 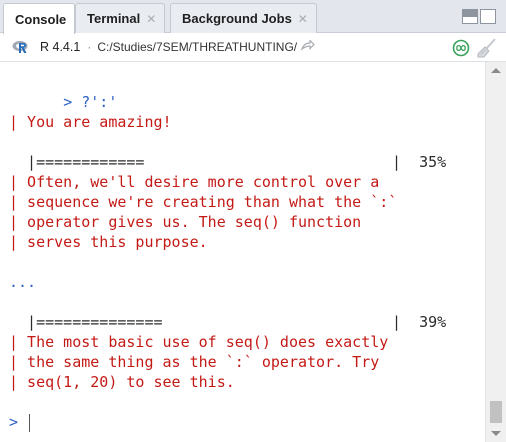 I want to click on scroll-thumb, so click(x=496, y=412).